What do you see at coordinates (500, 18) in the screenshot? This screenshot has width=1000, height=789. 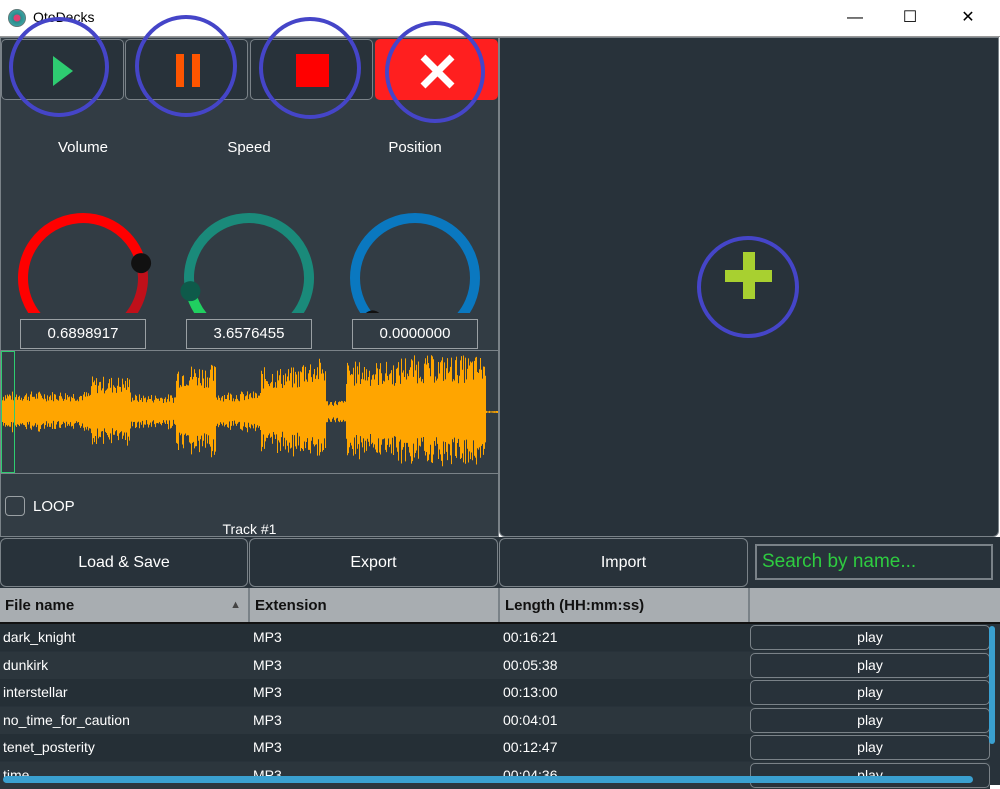 I see `title-bar: OtoDecks — ☐ ✕` at bounding box center [500, 18].